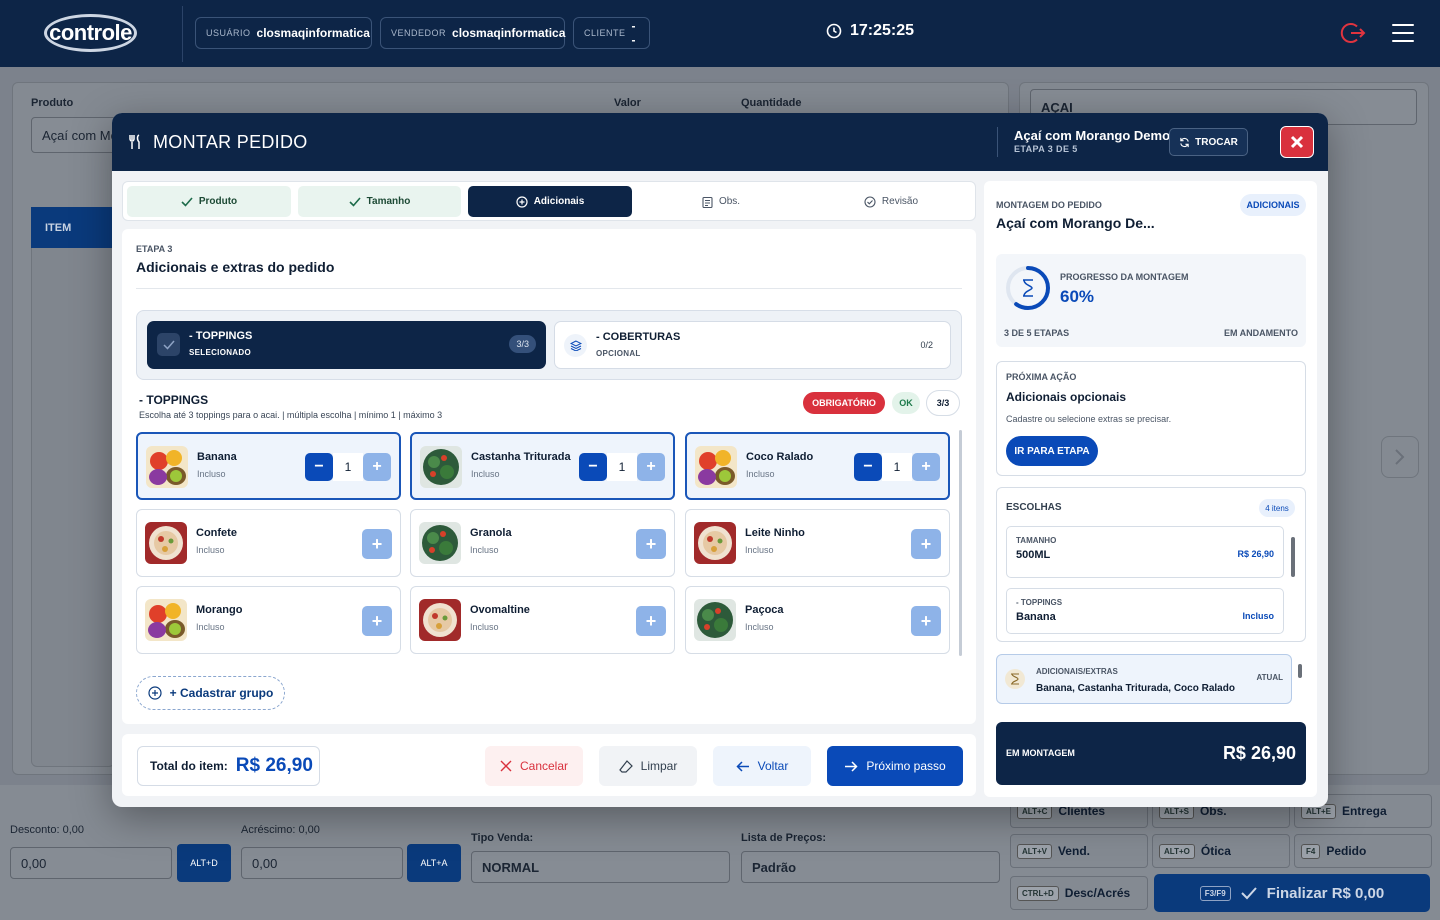  I want to click on tab-label: Revisão, so click(900, 201).